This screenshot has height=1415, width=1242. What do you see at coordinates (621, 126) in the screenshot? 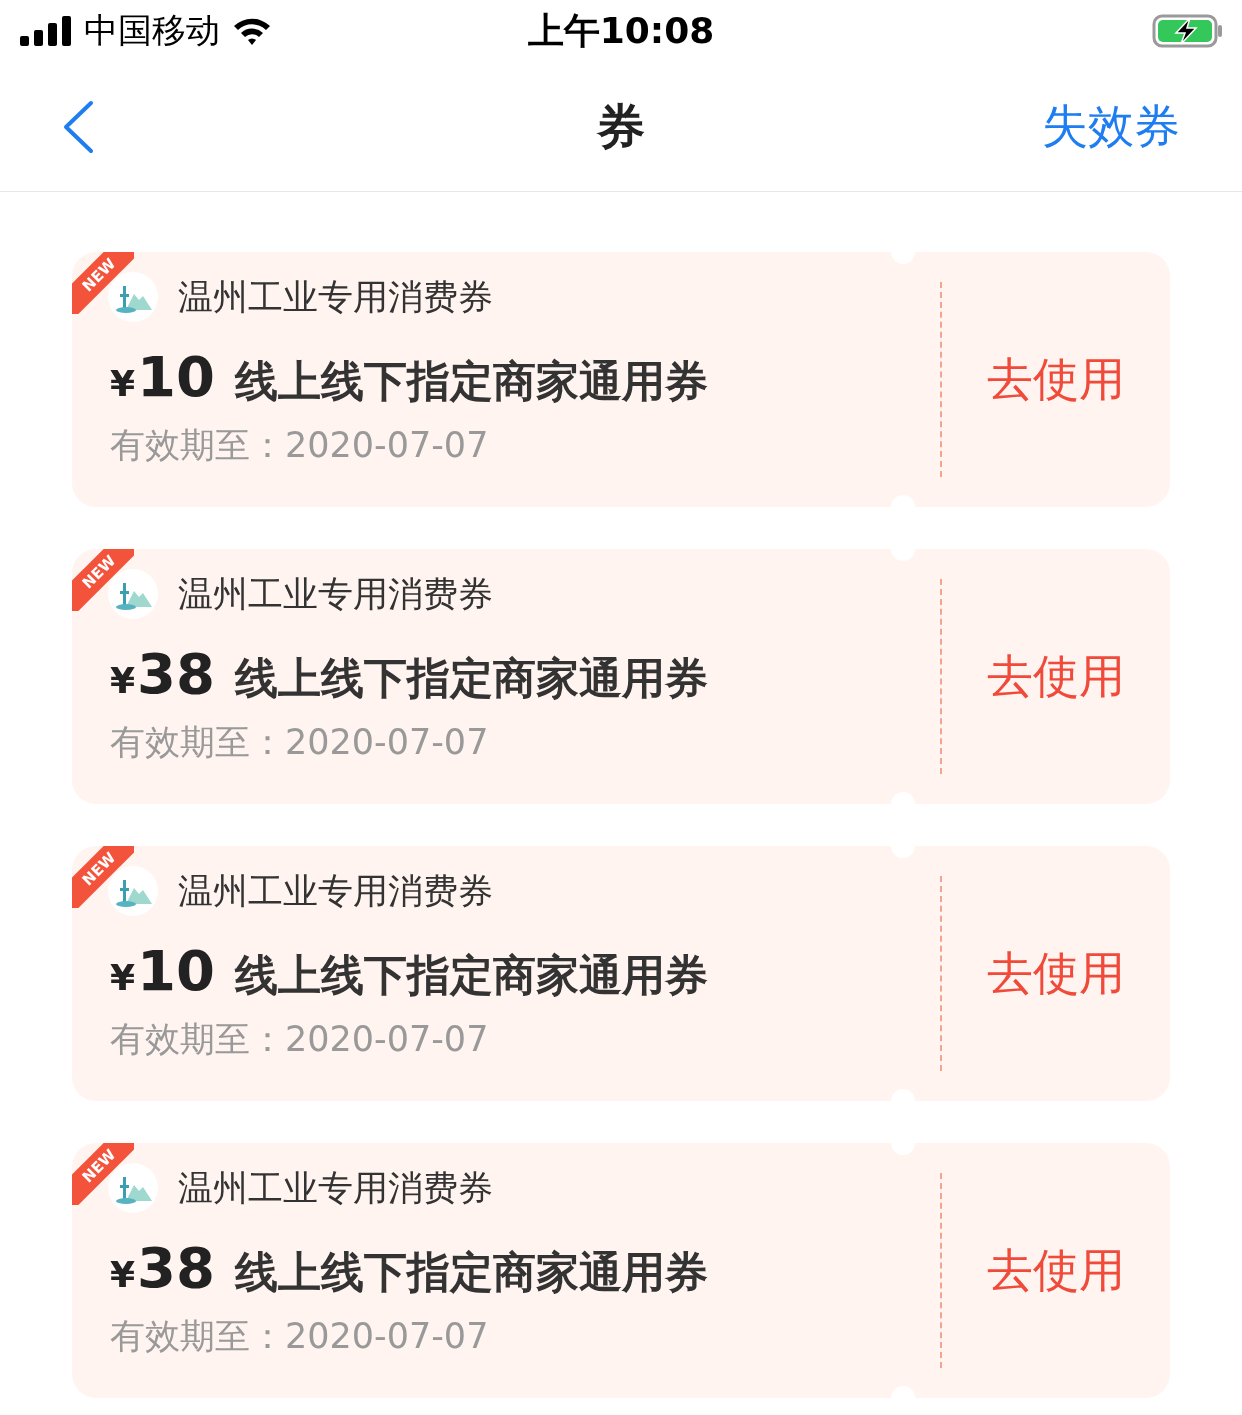
I see `page-title: 券` at bounding box center [621, 126].